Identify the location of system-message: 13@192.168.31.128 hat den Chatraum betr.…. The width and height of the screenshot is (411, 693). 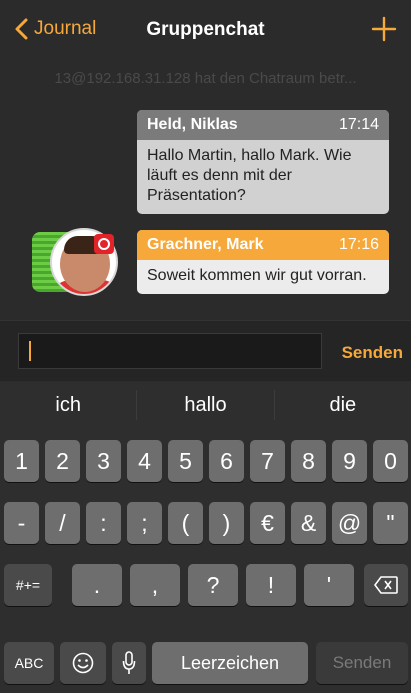
(205, 78).